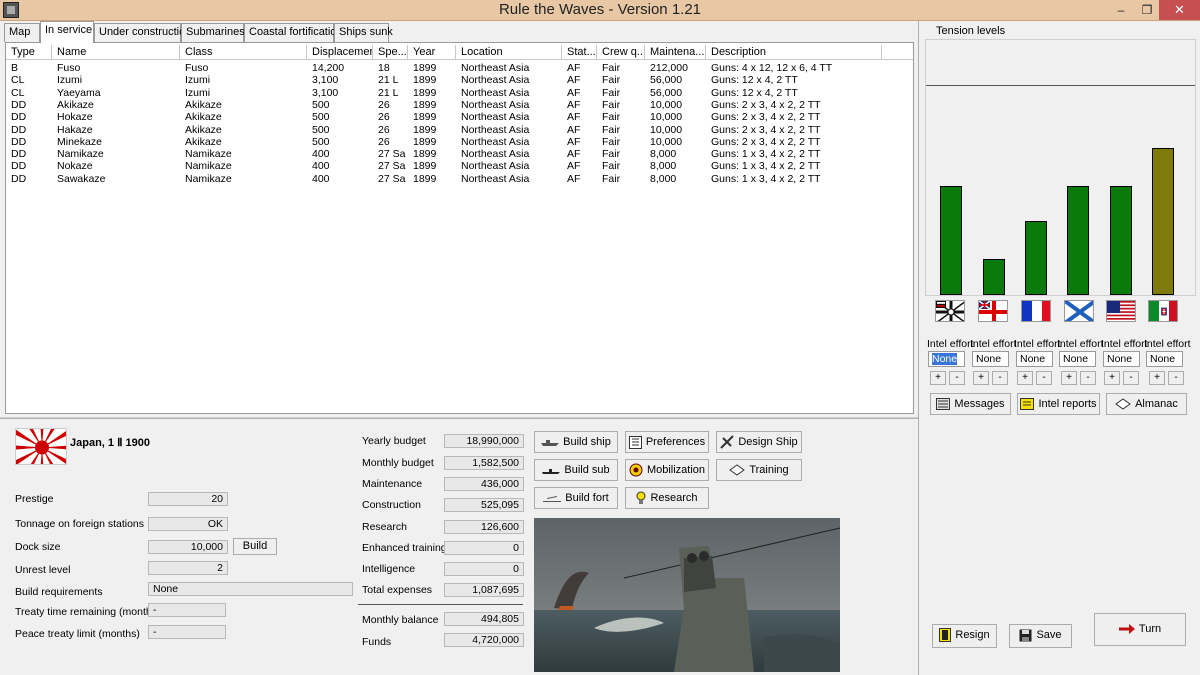  Describe the element at coordinates (946, 359) in the screenshot. I see `intel-effort-germany: None` at that location.